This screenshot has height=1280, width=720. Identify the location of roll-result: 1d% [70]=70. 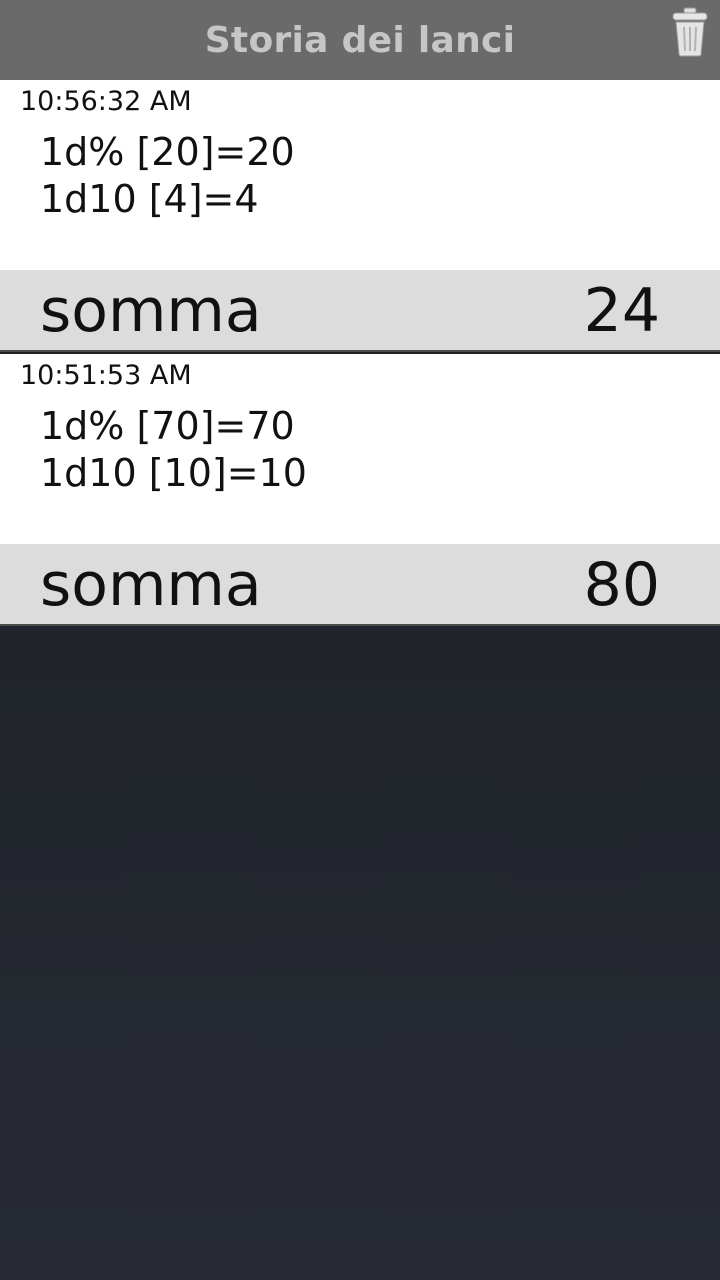
(167, 426).